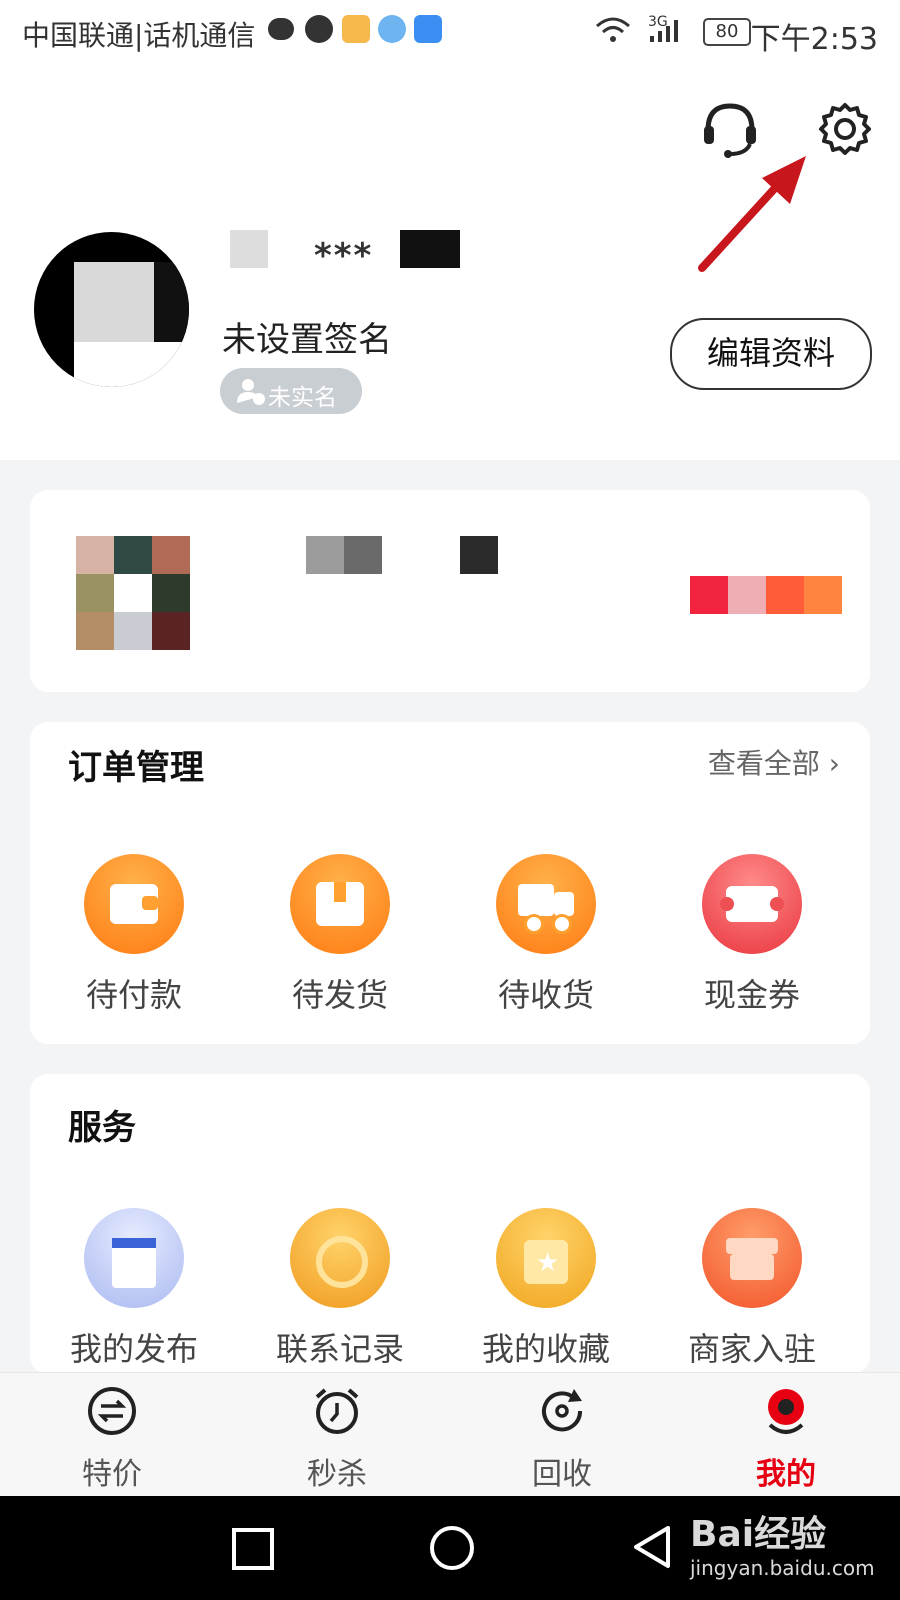  Describe the element at coordinates (392, 29) in the screenshot. I see `browser-icon` at that location.